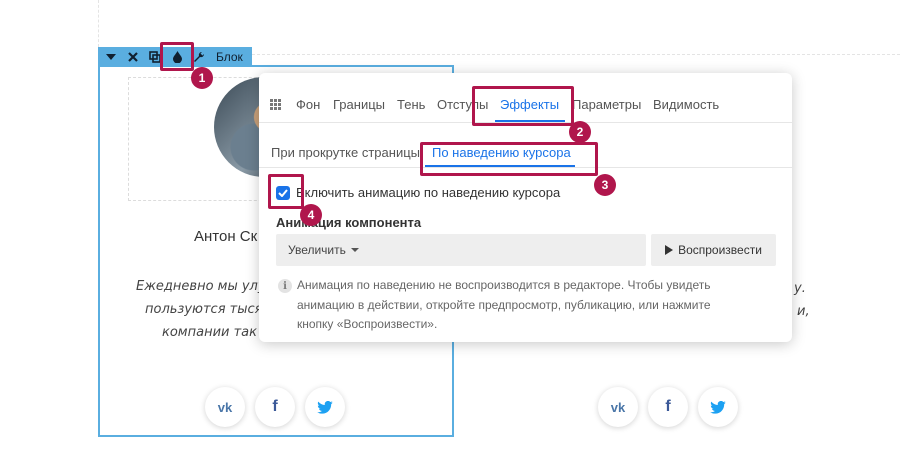 Image resolution: width=900 pixels, height=465 pixels. What do you see at coordinates (523, 106) in the screenshot?
I see `highlight-effects-tab` at bounding box center [523, 106].